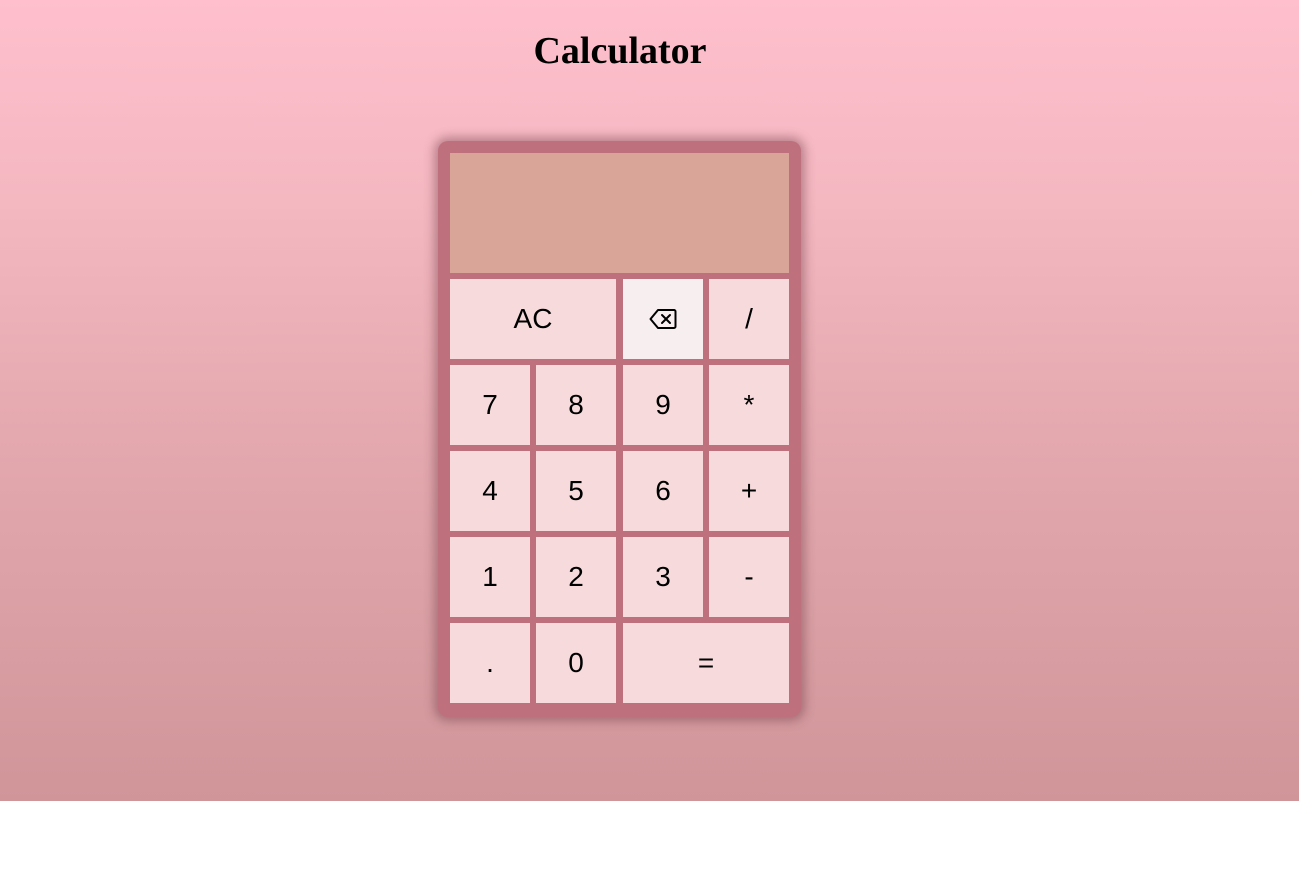 This screenshot has height=887, width=1299. I want to click on digit-4-button: 4, so click(490, 491).